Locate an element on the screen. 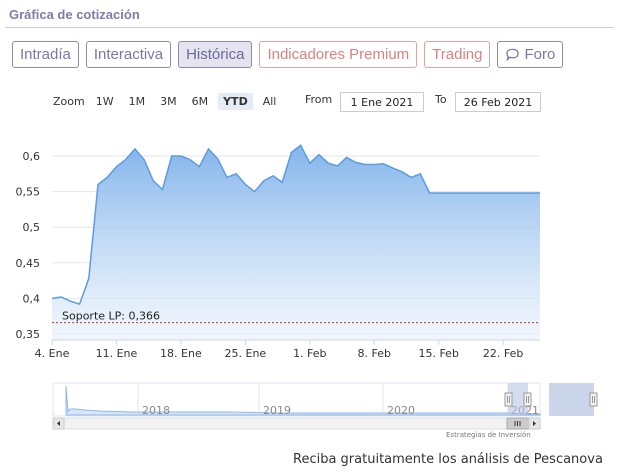 This screenshot has width=626, height=474. x-tick-label: 15. Feb is located at coordinates (438, 353).